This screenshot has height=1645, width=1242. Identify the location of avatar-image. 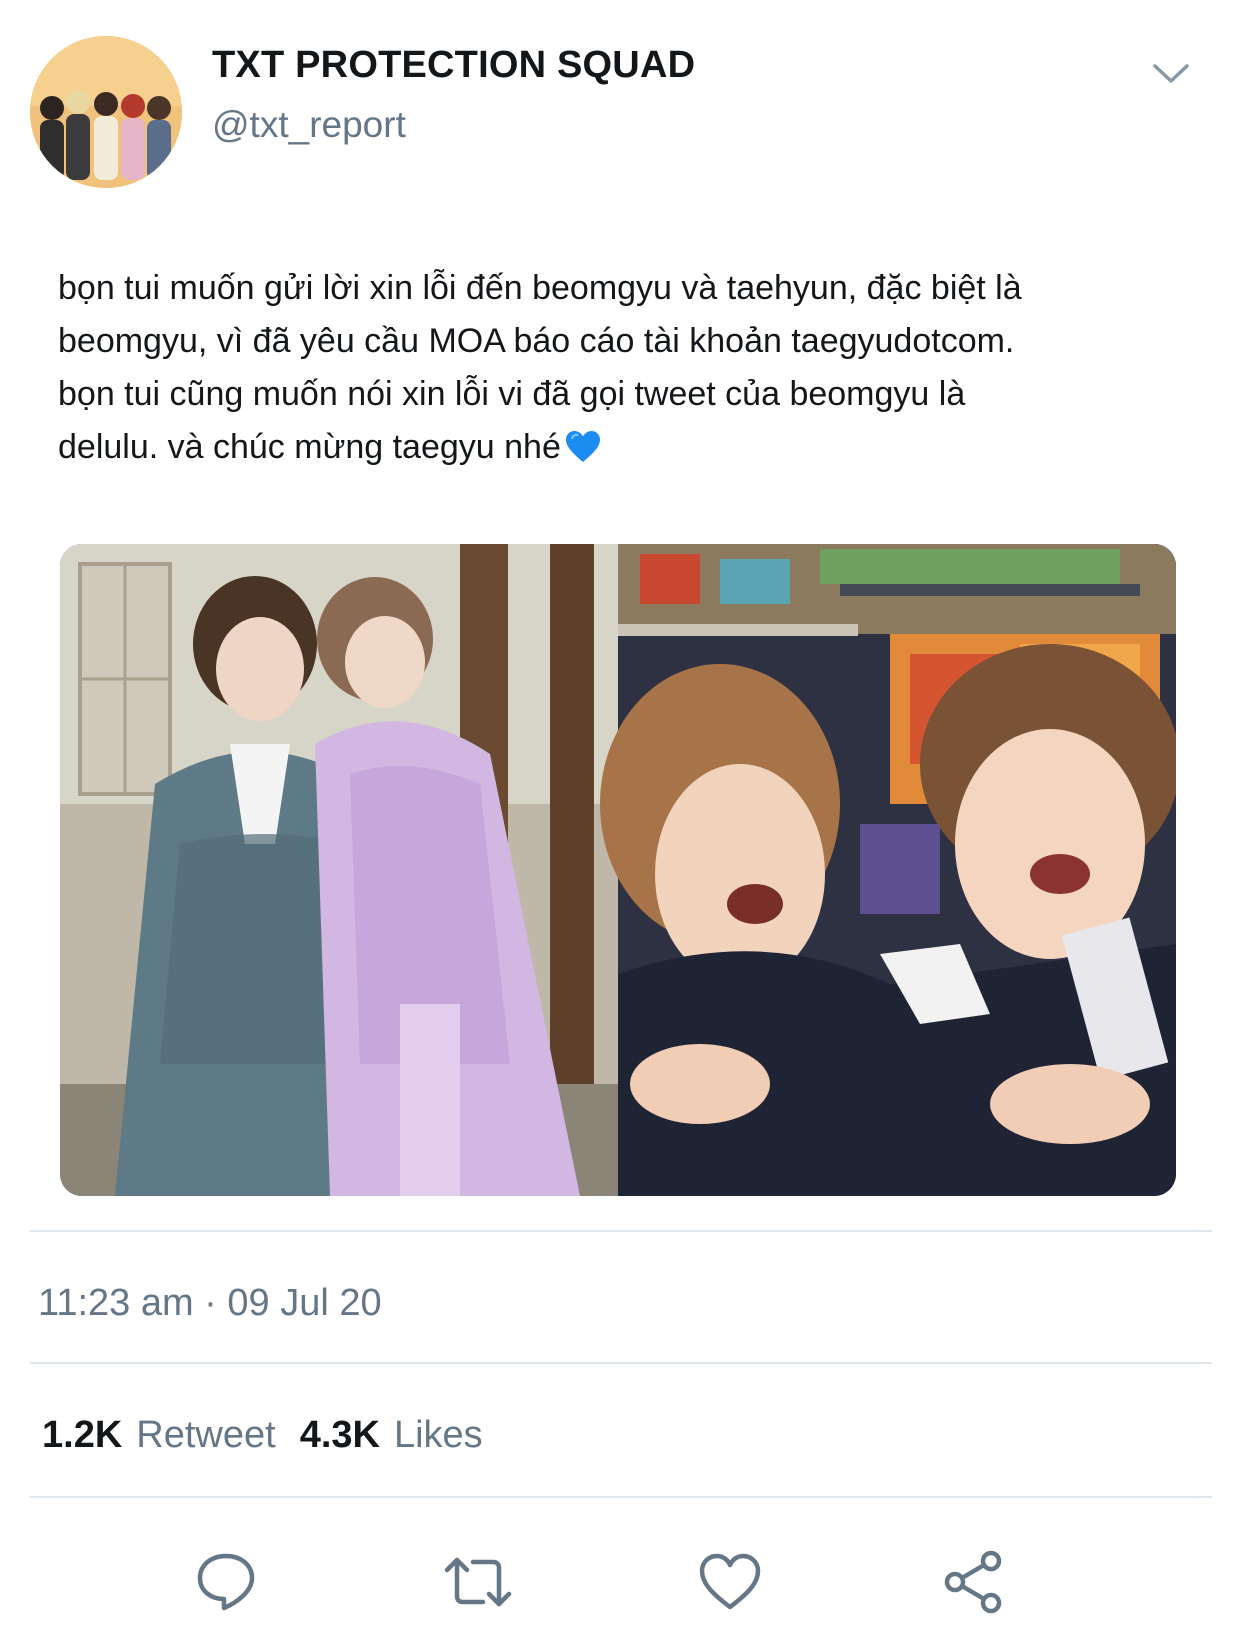
(106, 112).